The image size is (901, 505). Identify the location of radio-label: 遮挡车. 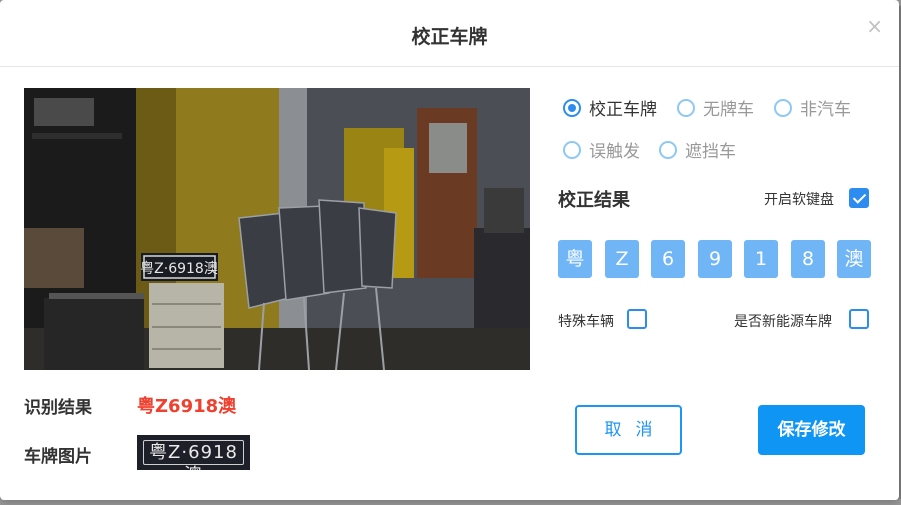
(710, 152).